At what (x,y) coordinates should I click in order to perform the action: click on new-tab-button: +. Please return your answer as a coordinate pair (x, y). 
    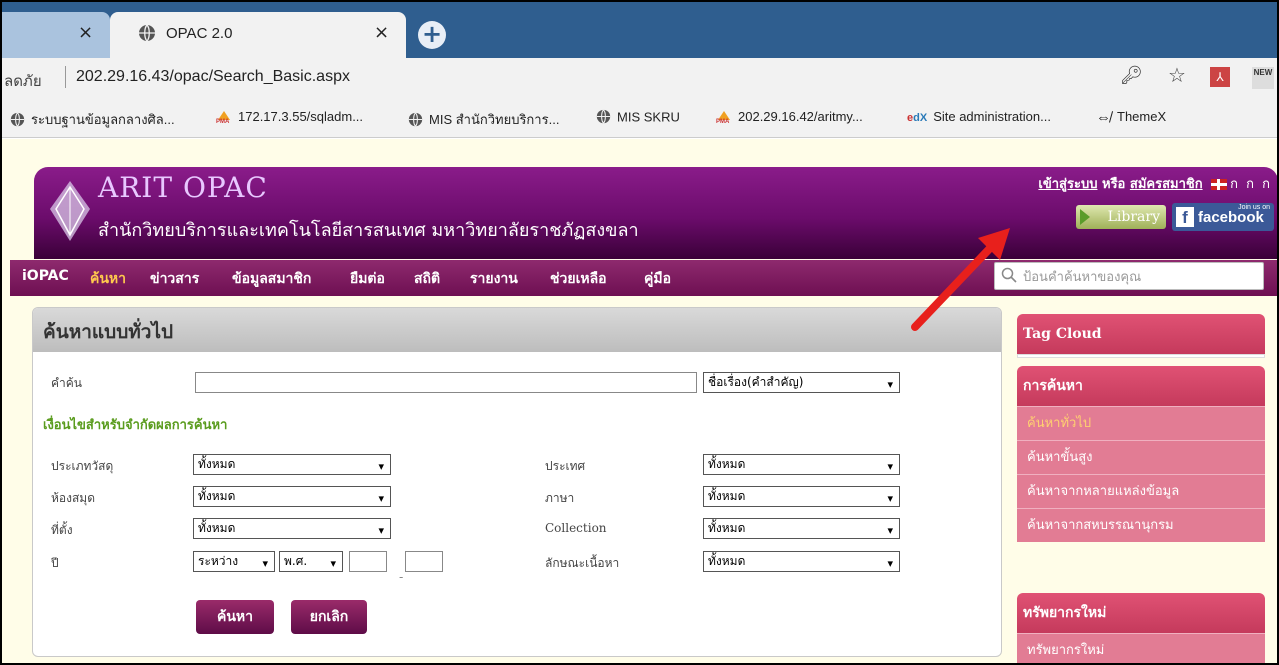
    Looking at the image, I should click on (432, 35).